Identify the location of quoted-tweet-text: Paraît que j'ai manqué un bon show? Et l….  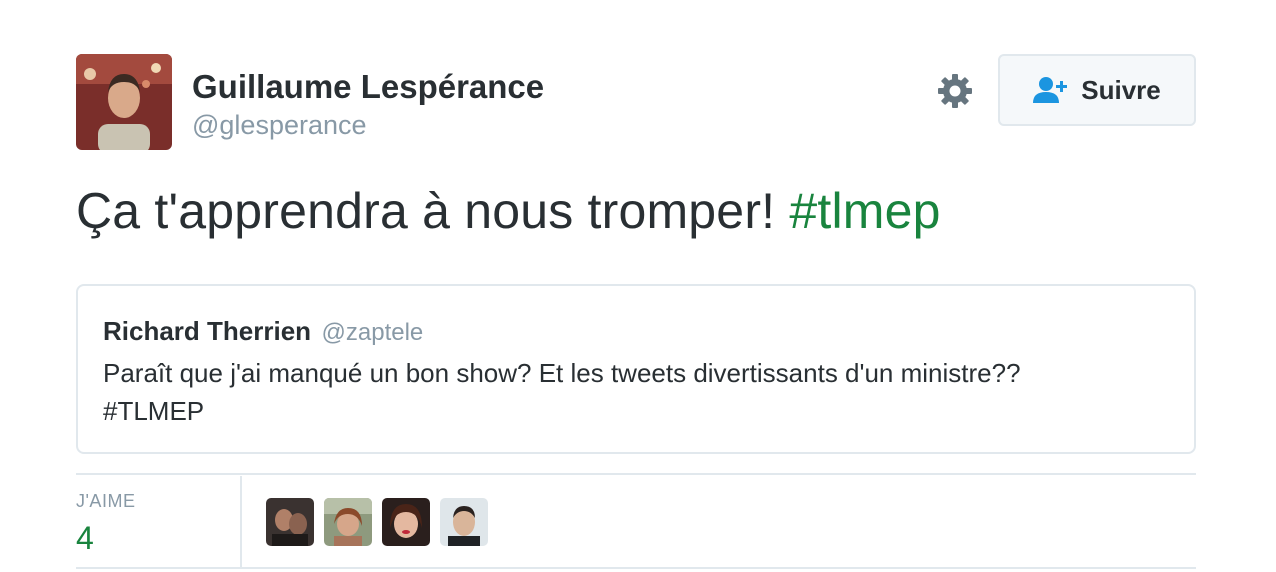
(633, 392).